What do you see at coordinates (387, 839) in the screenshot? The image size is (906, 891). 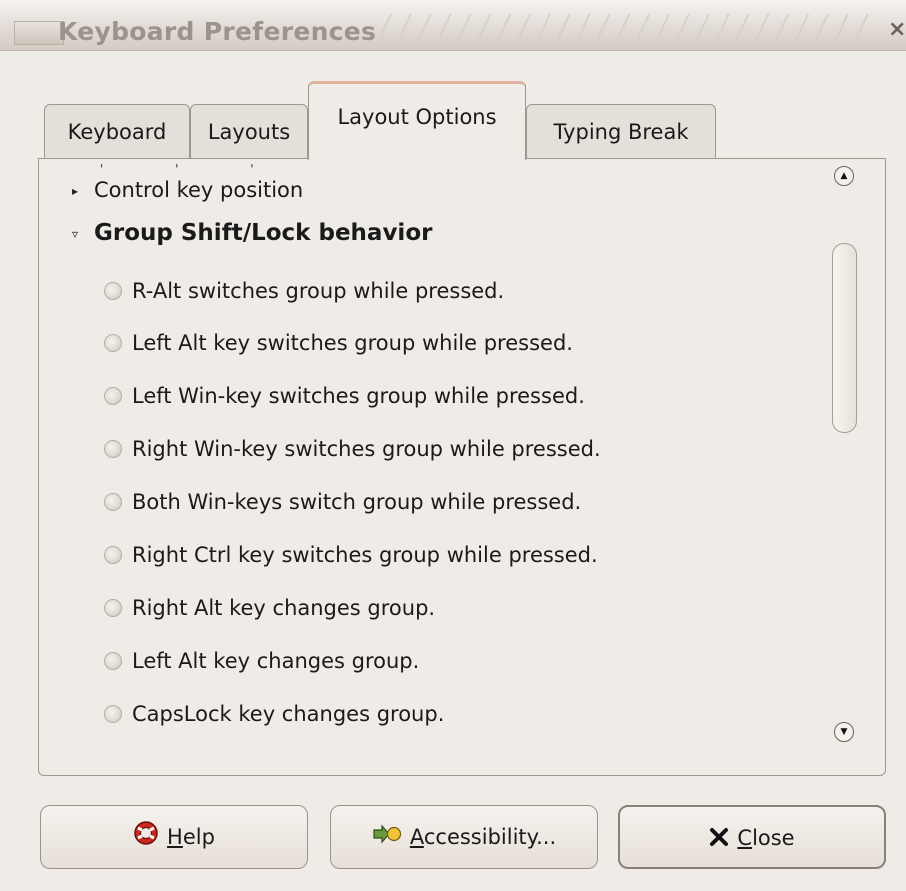 I see `accessibility-icon` at bounding box center [387, 839].